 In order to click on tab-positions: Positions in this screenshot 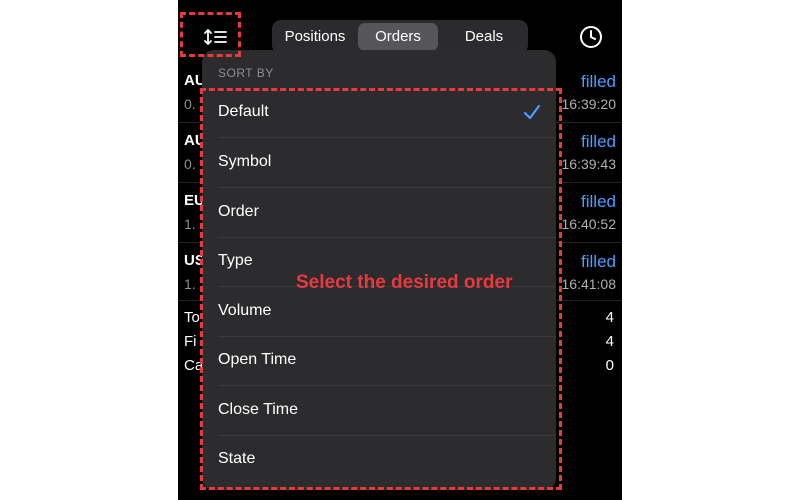, I will do `click(315, 37)`.